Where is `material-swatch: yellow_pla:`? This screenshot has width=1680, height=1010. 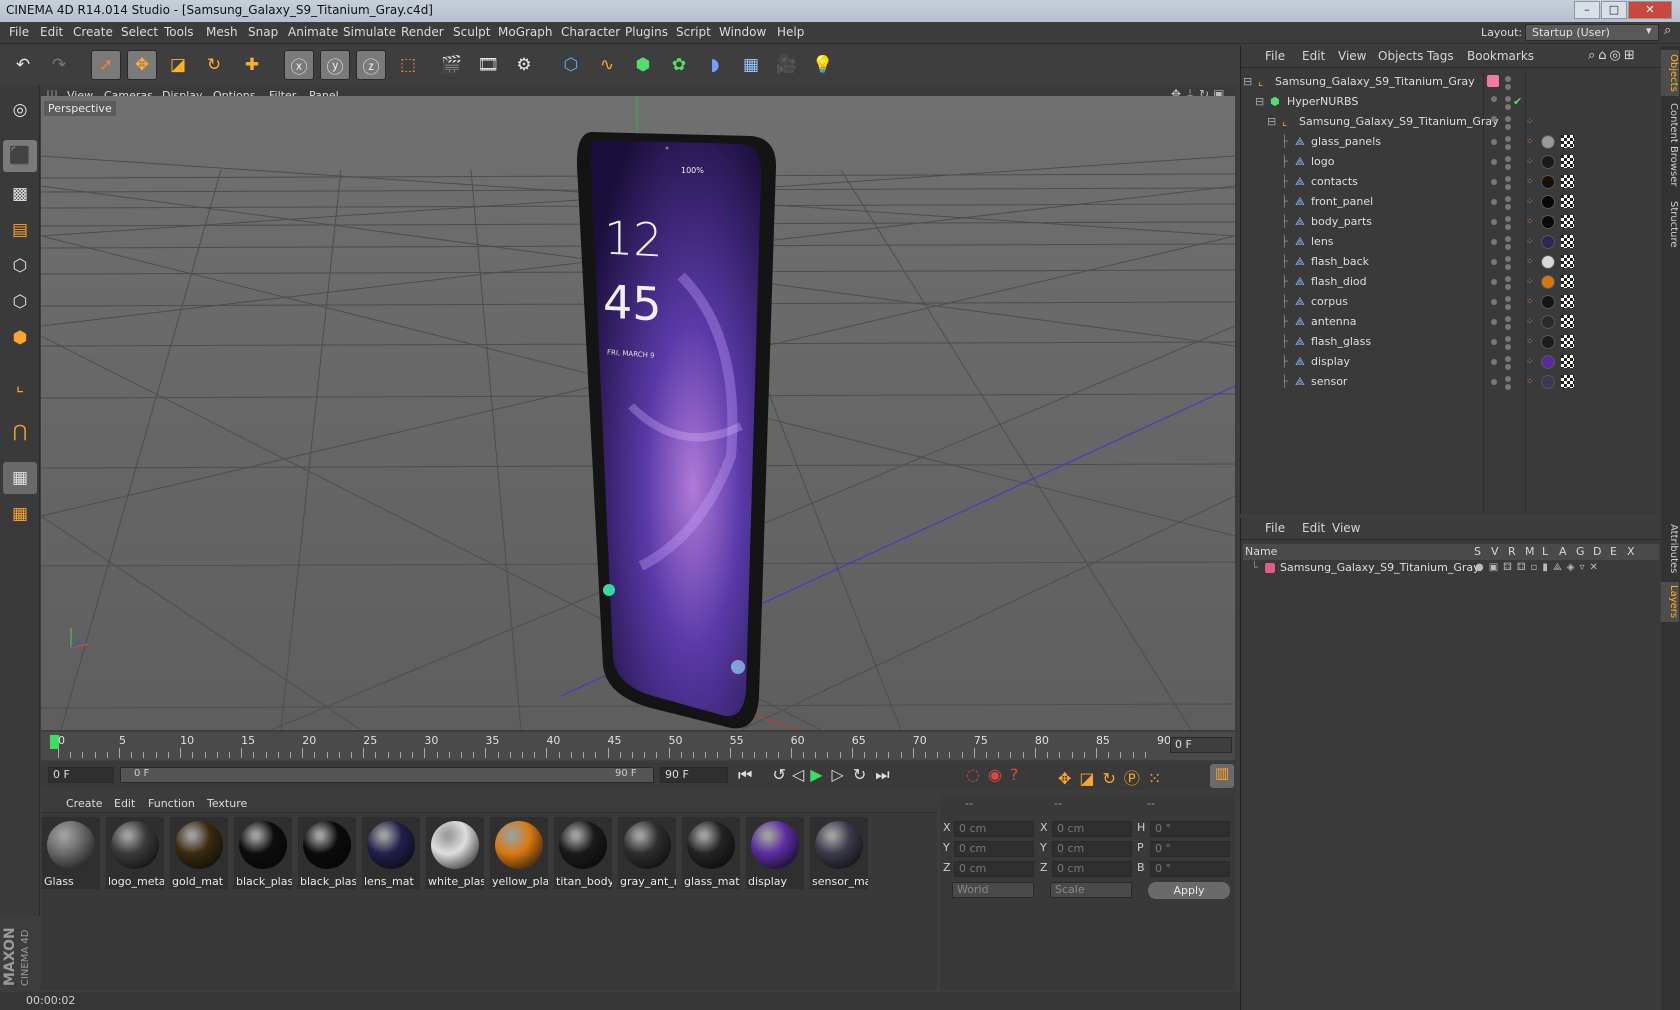 material-swatch: yellow_pla: is located at coordinates (519, 853).